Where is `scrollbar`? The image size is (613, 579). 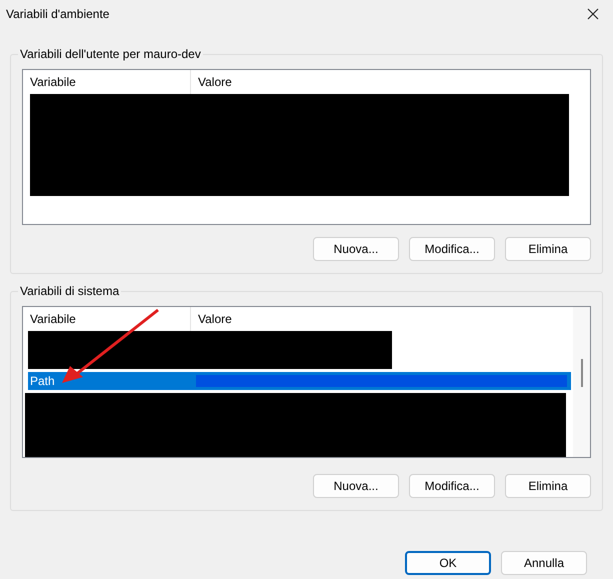
scrollbar is located at coordinates (581, 382).